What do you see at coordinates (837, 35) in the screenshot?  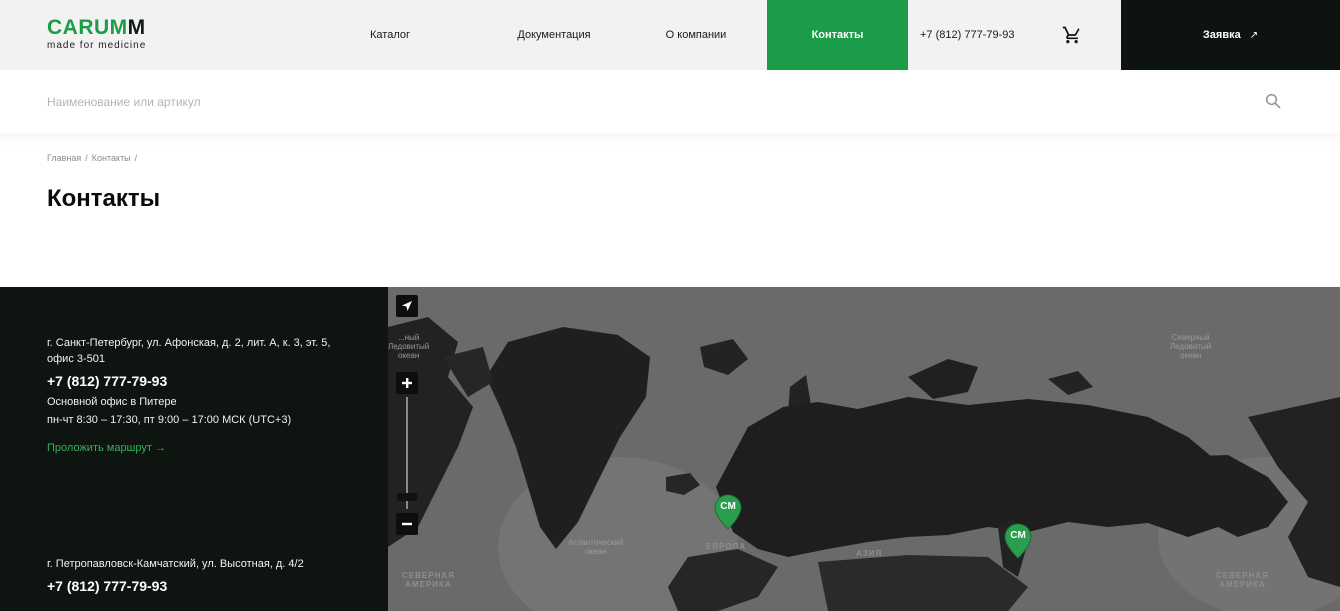 I see `nav-contacts: Контакты` at bounding box center [837, 35].